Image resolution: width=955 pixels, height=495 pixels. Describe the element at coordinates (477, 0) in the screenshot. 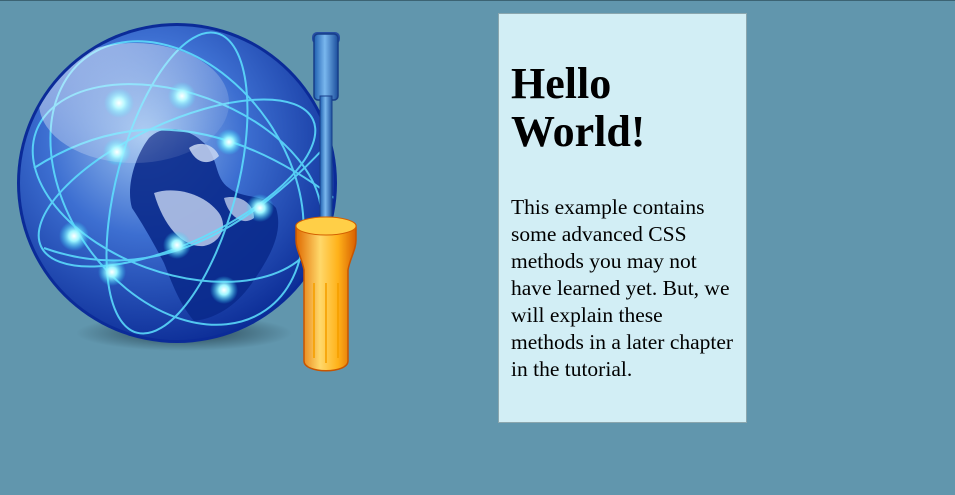

I see `top-divider` at that location.